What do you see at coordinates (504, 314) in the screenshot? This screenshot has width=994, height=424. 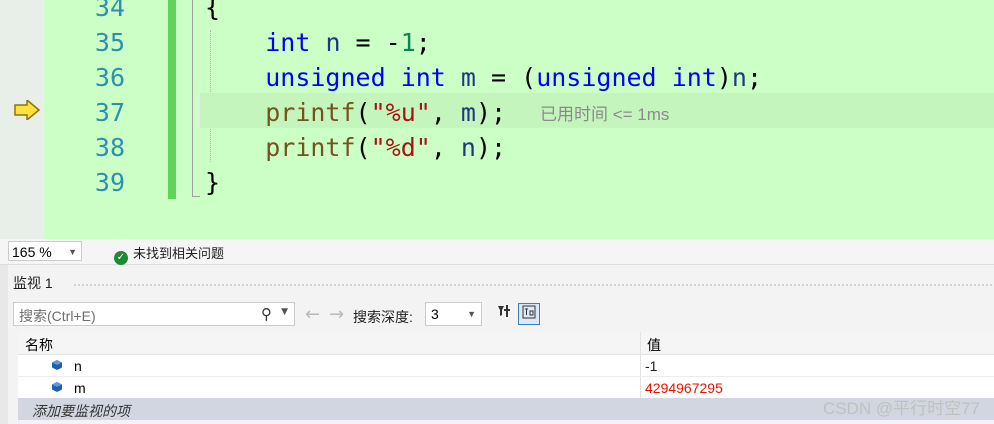 I see `filter-pin-icon` at bounding box center [504, 314].